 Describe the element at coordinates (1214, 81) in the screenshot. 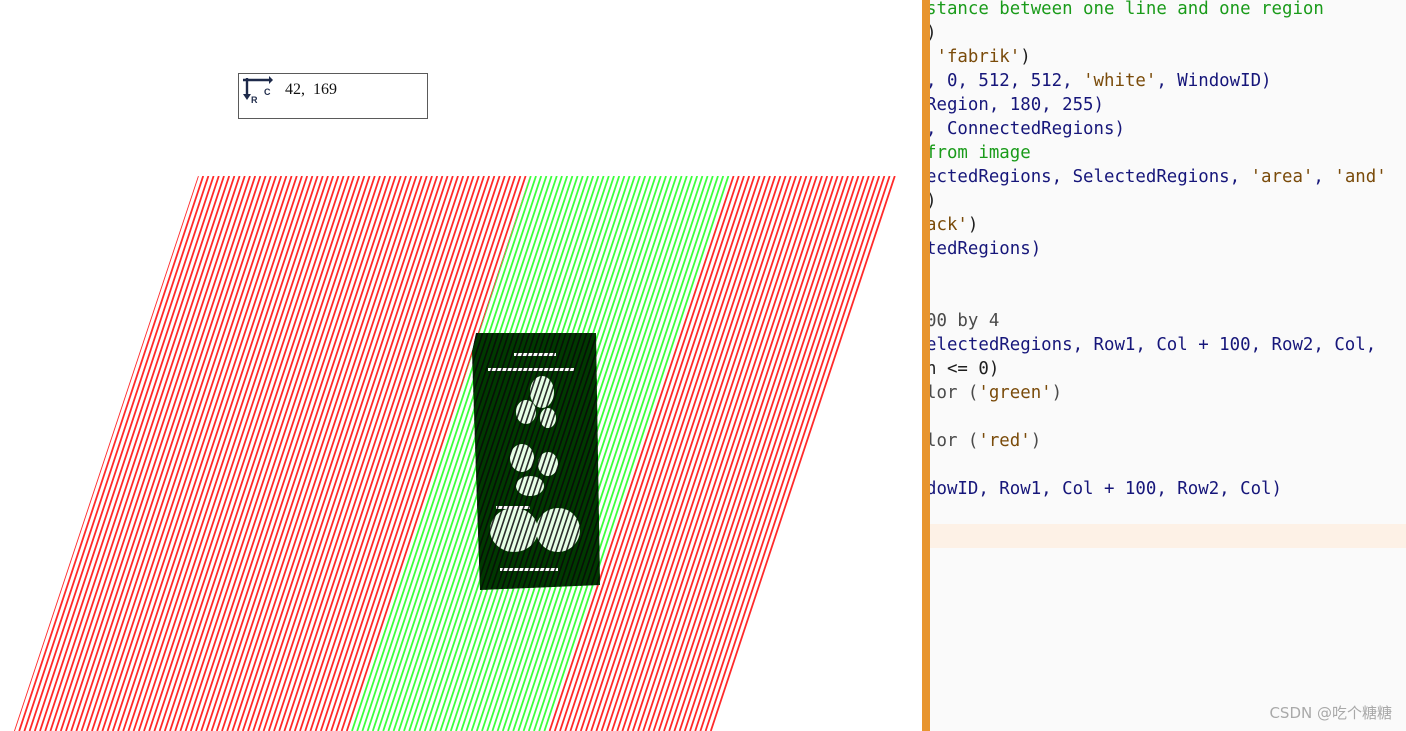

I see `code-token: , WindowID)` at that location.